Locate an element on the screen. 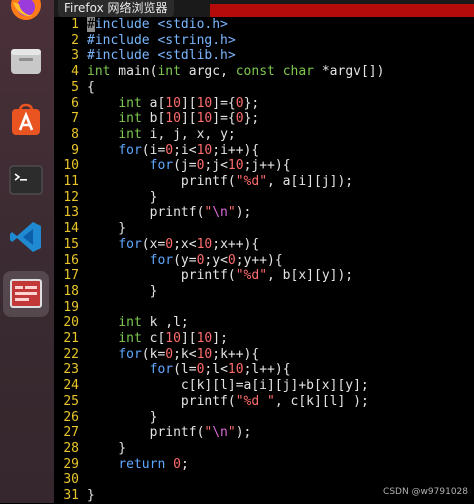  code-line: 10 for(j=0;j<10;j++){ is located at coordinates (172, 166).